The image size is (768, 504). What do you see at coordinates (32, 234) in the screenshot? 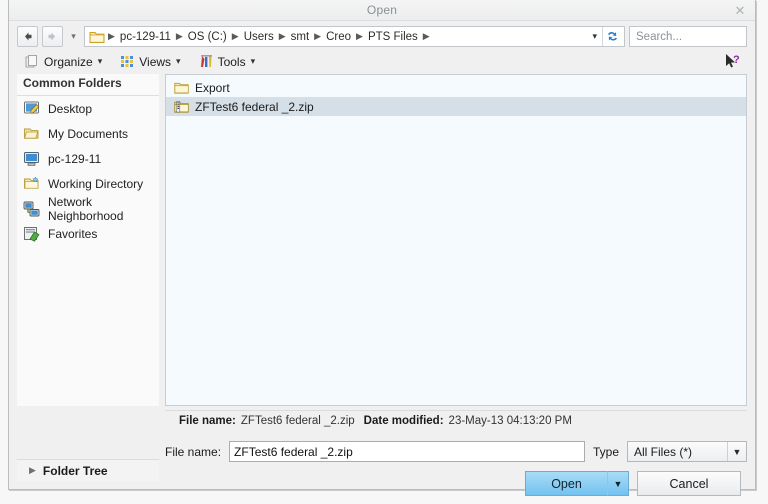
I see `favorites-icon` at bounding box center [32, 234].